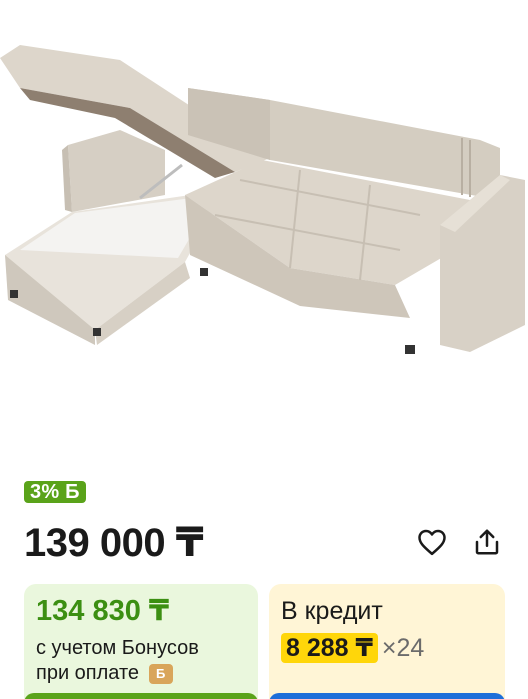 This screenshot has width=528, height=699. I want to click on share-button, so click(487, 542).